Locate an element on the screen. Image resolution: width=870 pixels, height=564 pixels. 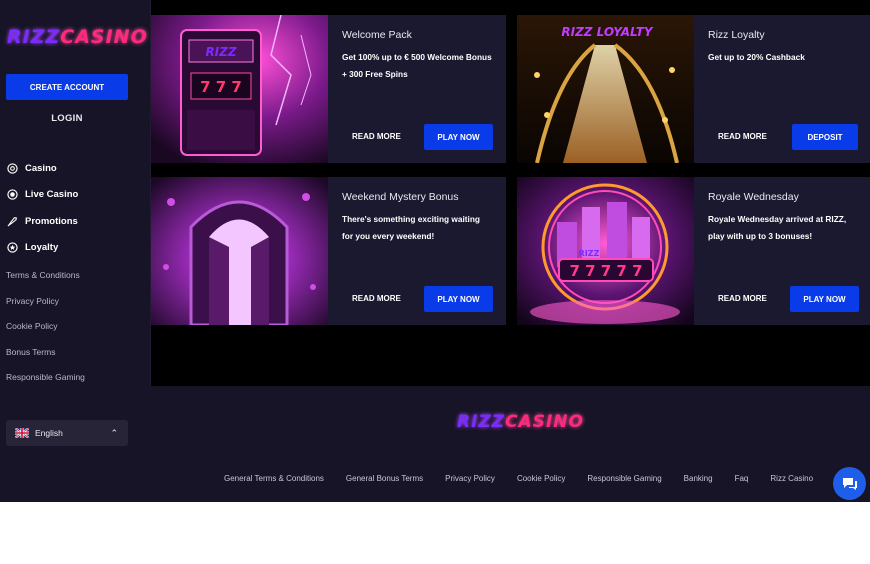
link-responsible-gaming: Responsible Gaming is located at coordinates (45, 385).